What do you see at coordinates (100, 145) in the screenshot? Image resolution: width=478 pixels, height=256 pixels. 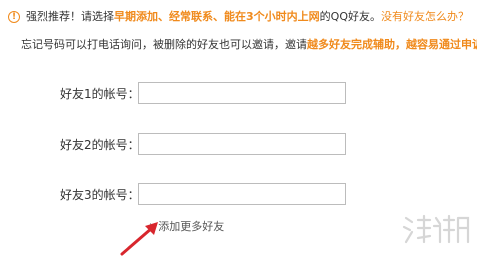 I see `friend-2-label: 好友2的帐号：` at bounding box center [100, 145].